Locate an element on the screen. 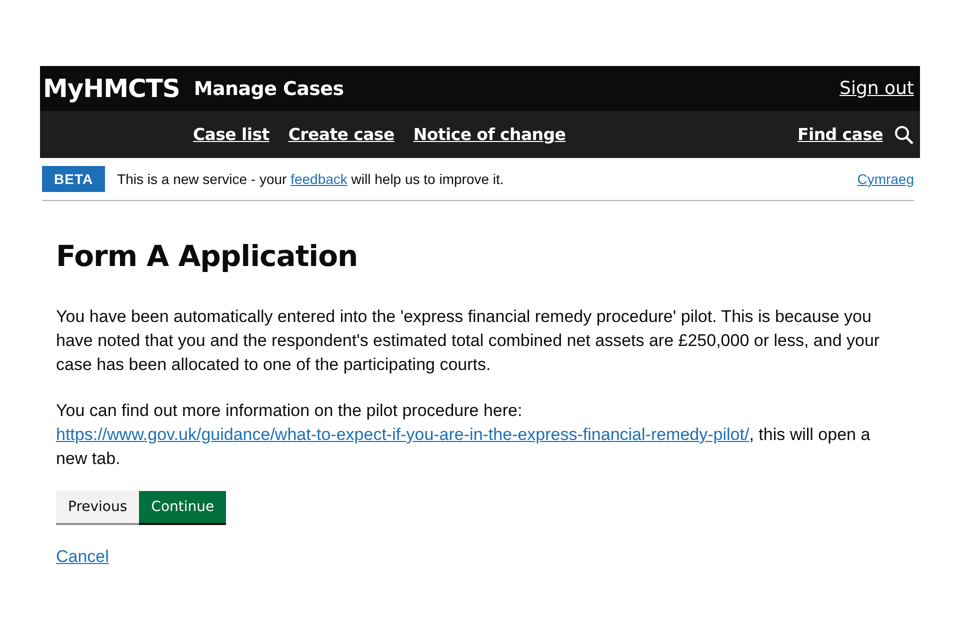 This screenshot has height=640, width=960. service-name: Manage Cases is located at coordinates (269, 89).